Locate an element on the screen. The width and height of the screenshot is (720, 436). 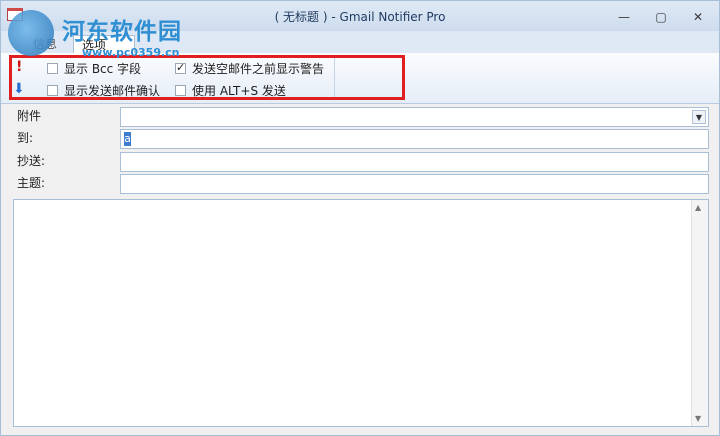
title-bar: ( 无标题 ) - Gmail Notifier Pro — ▢ ✕ is located at coordinates (360, 16).